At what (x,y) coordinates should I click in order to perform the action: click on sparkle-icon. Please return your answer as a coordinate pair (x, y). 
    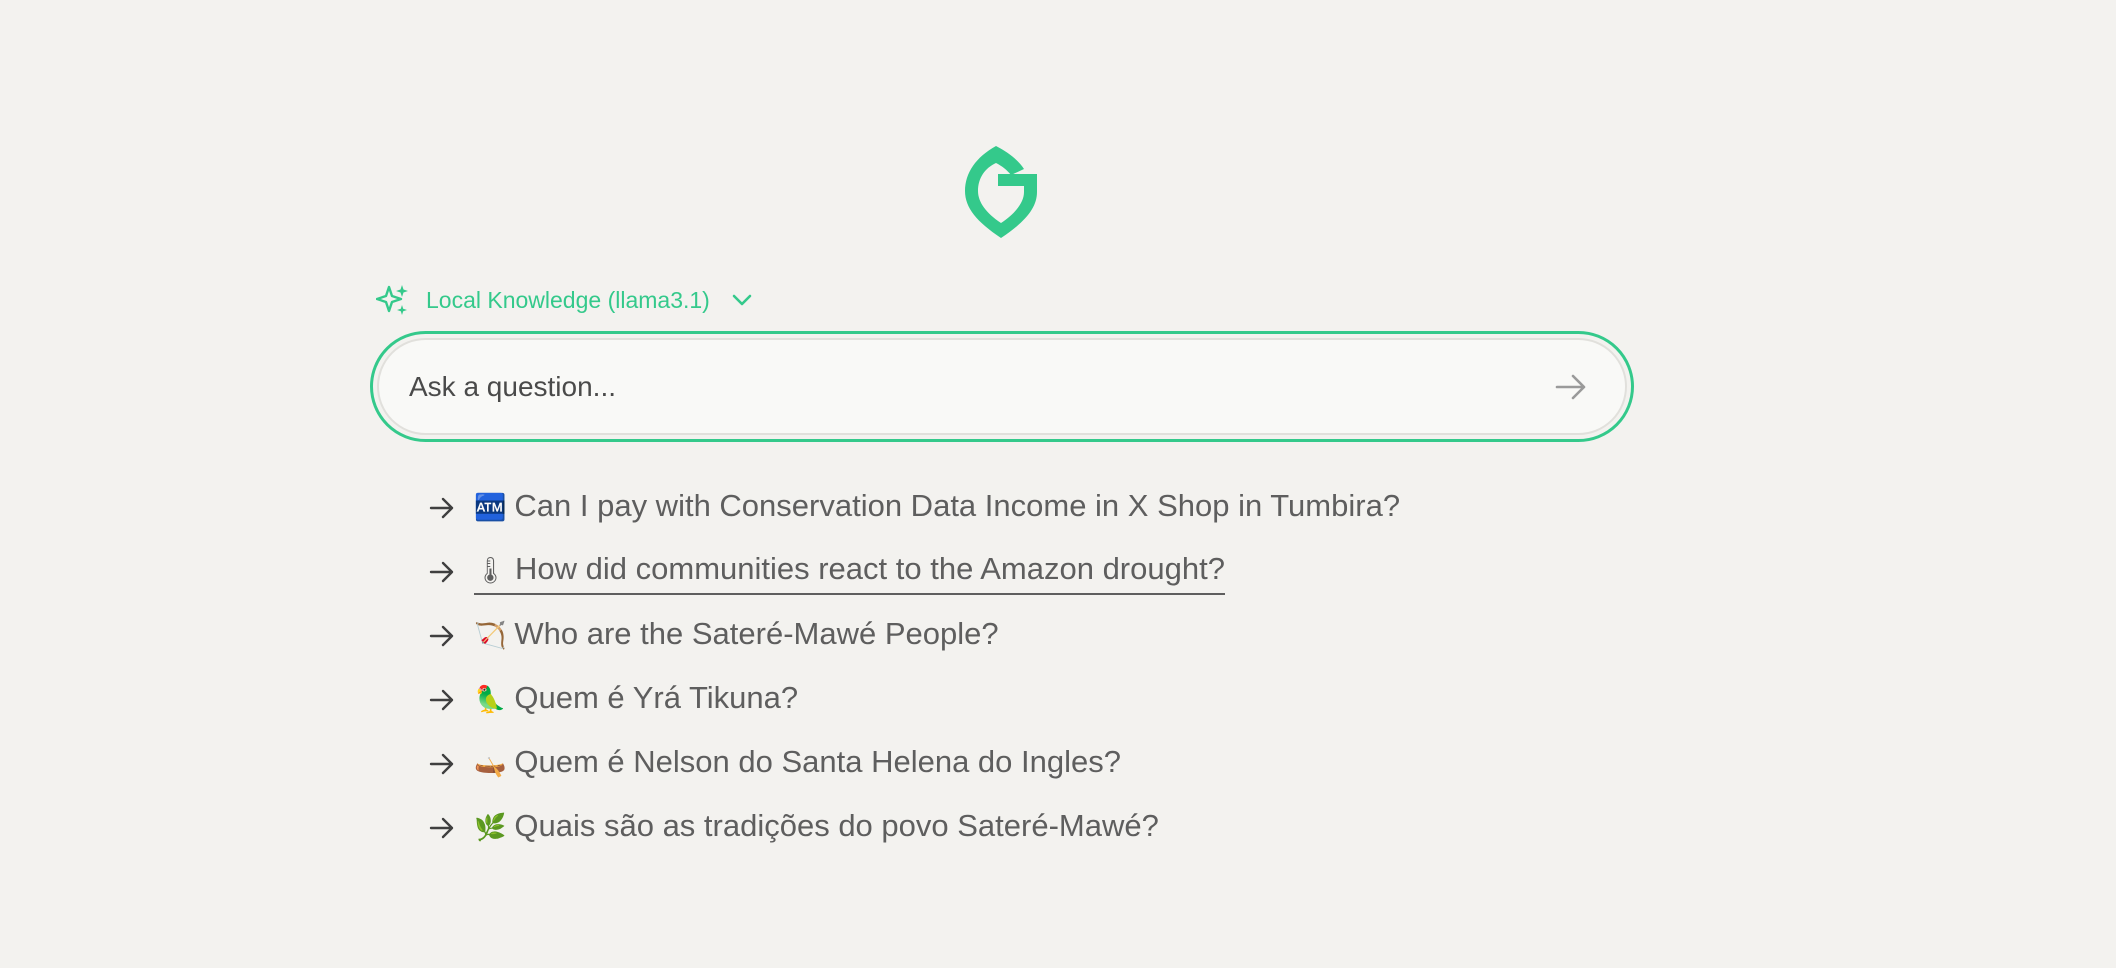
    Looking at the image, I should click on (392, 300).